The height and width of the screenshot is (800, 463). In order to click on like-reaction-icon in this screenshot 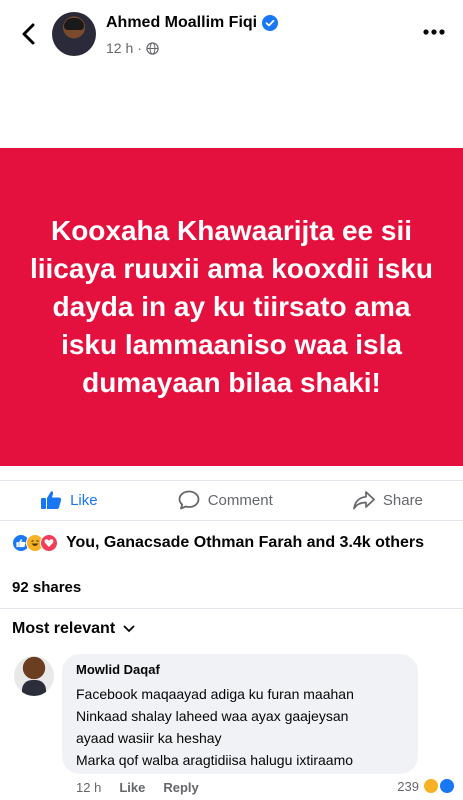, I will do `click(447, 786)`.